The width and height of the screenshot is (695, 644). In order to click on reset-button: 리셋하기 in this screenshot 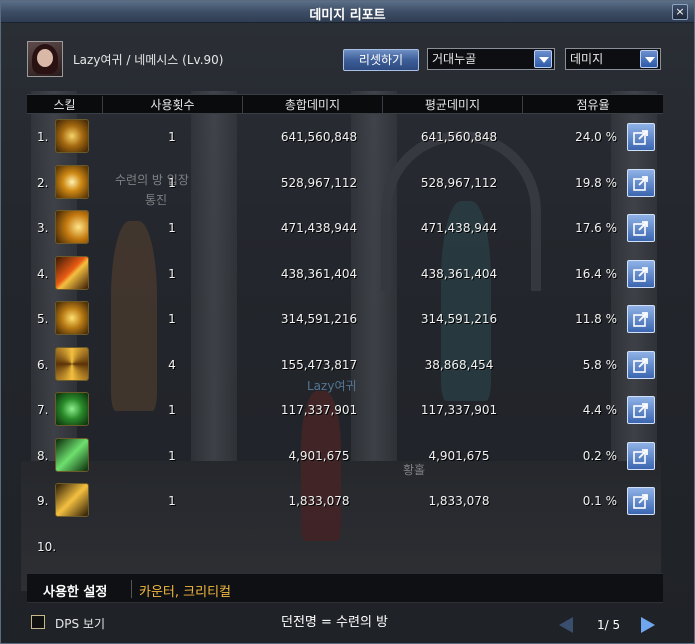, I will do `click(381, 60)`.